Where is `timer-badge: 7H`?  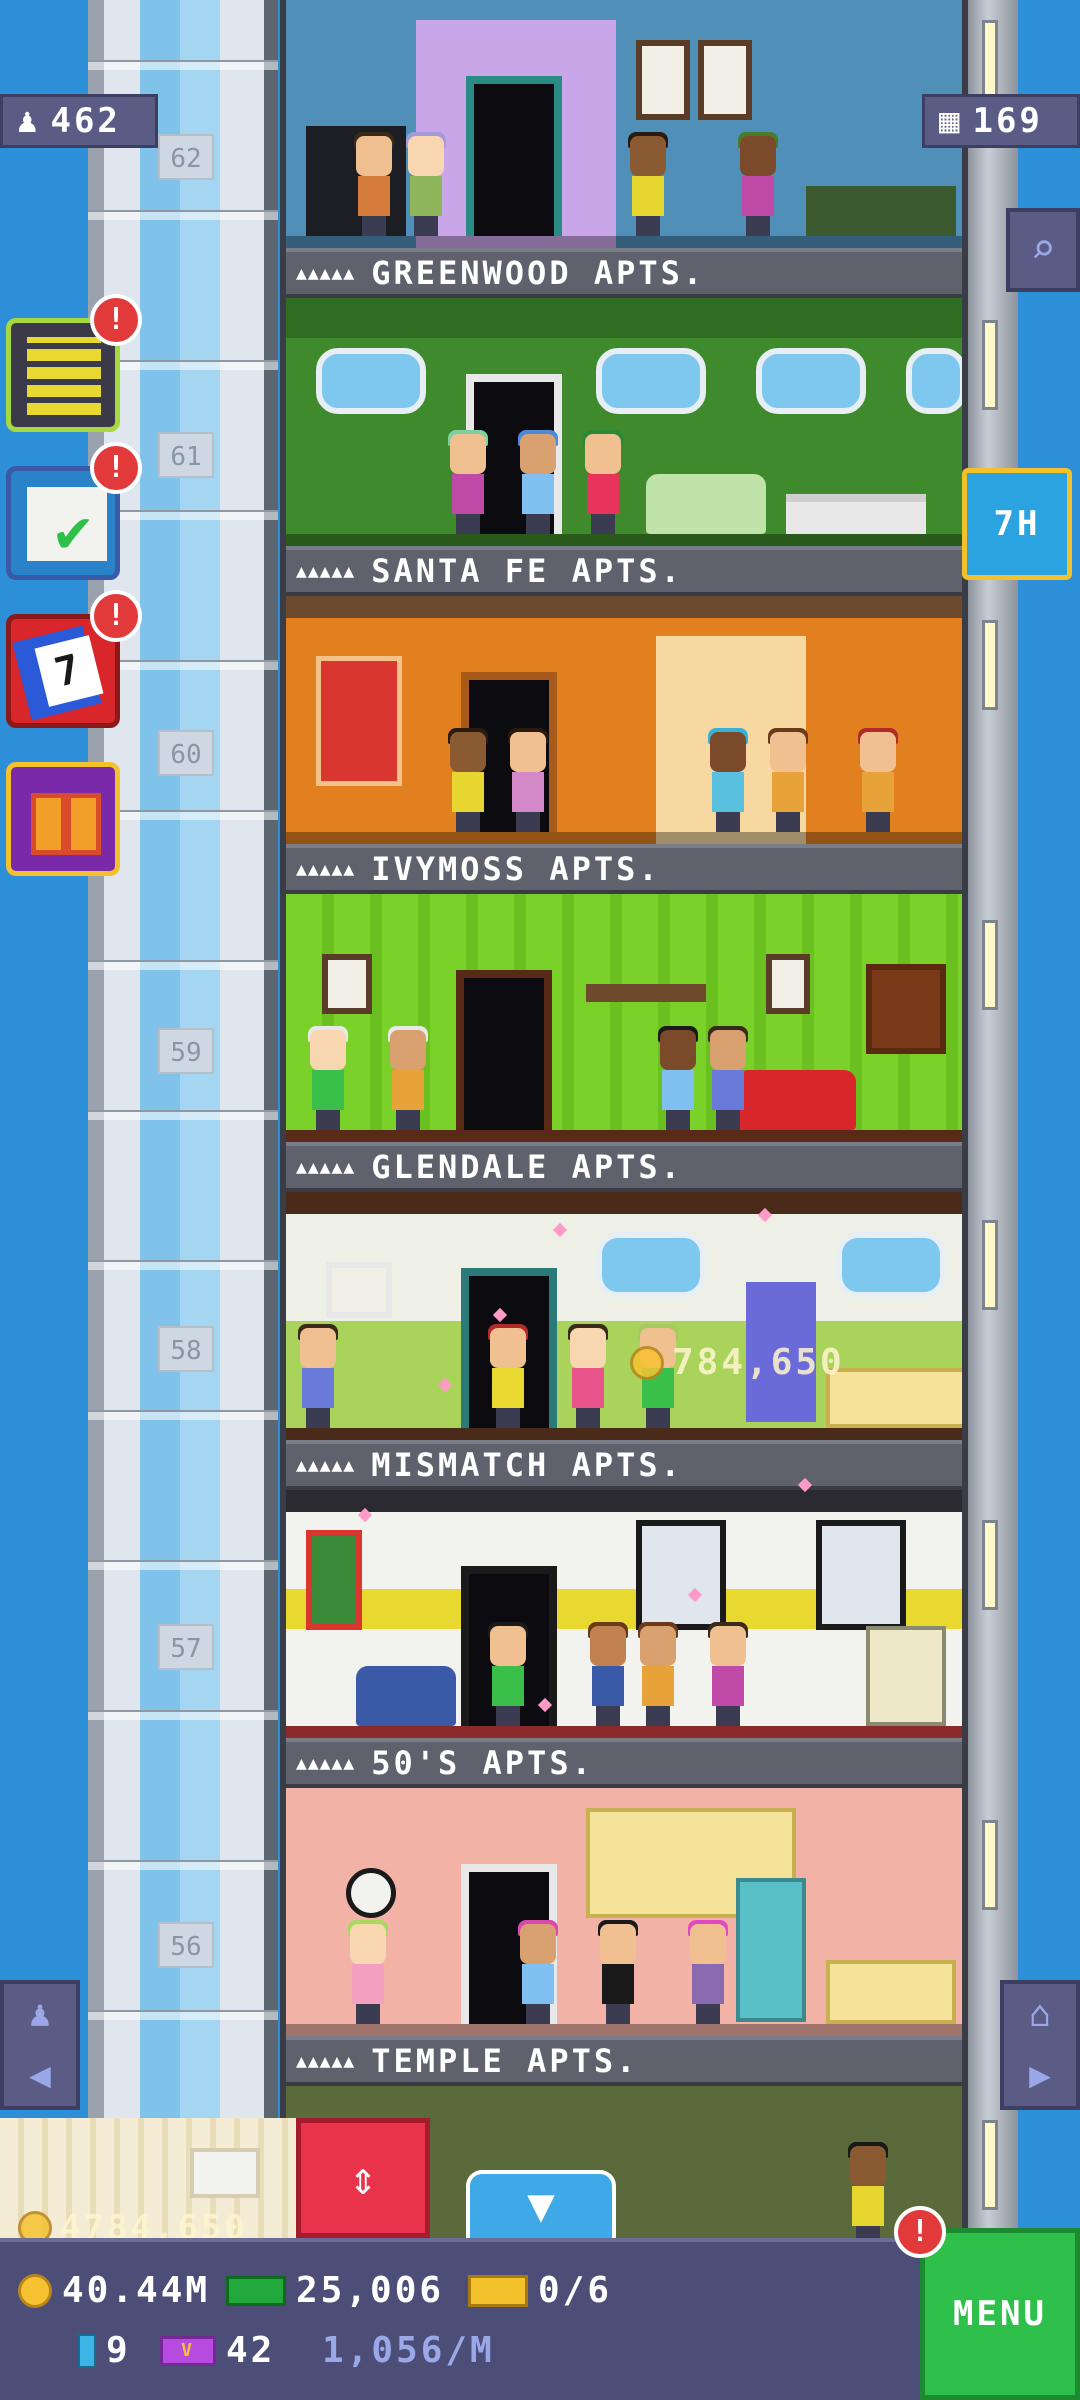 timer-badge: 7H is located at coordinates (1017, 524).